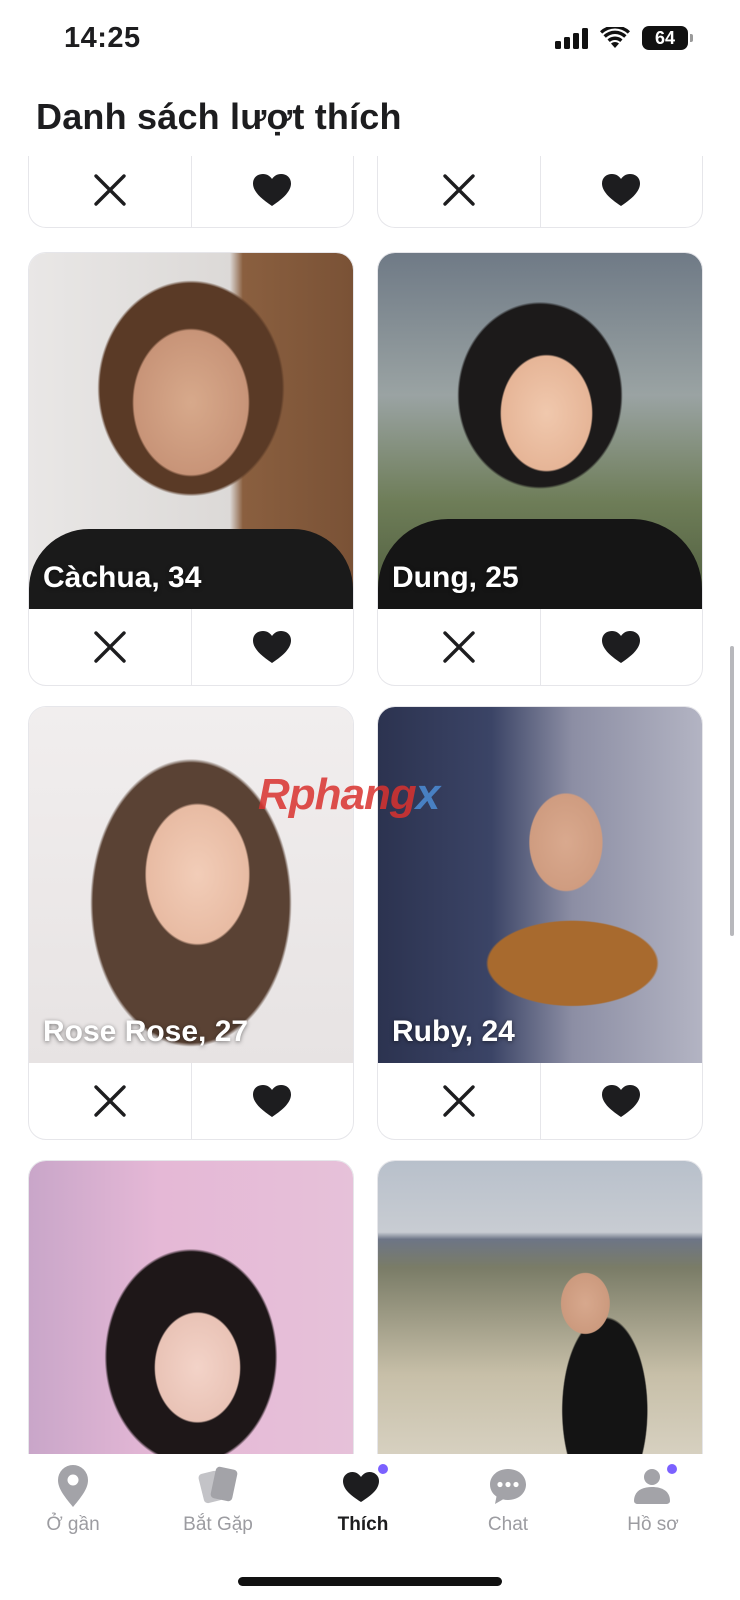  I want to click on tab-likes: Thích, so click(363, 1500).